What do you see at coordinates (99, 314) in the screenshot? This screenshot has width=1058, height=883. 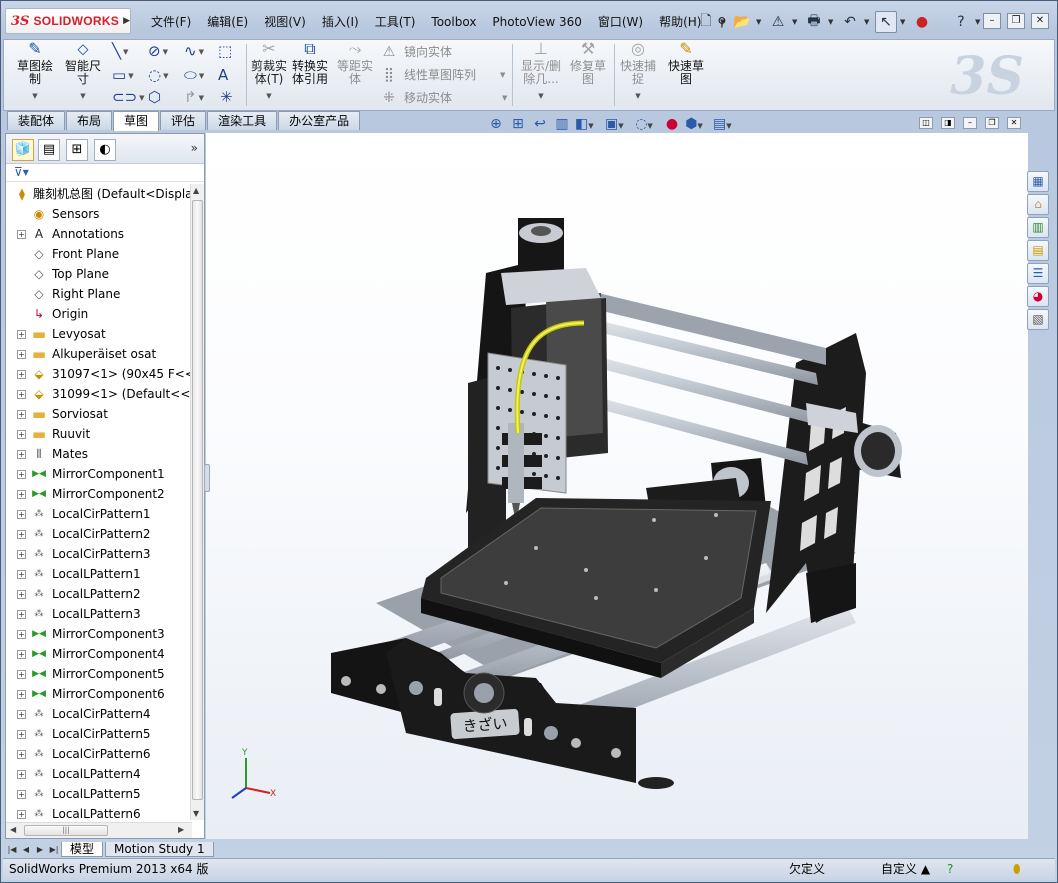 I see `tree-item: ↳ Origin` at bounding box center [99, 314].